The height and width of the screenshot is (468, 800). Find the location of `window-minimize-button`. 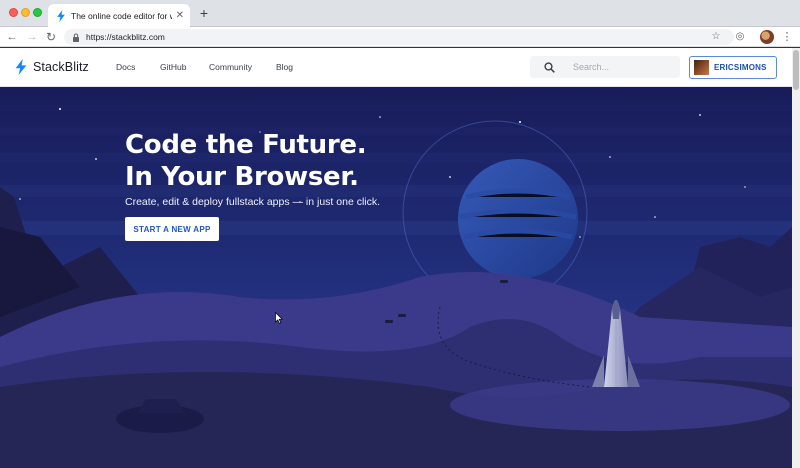

window-minimize-button is located at coordinates (25, 12).